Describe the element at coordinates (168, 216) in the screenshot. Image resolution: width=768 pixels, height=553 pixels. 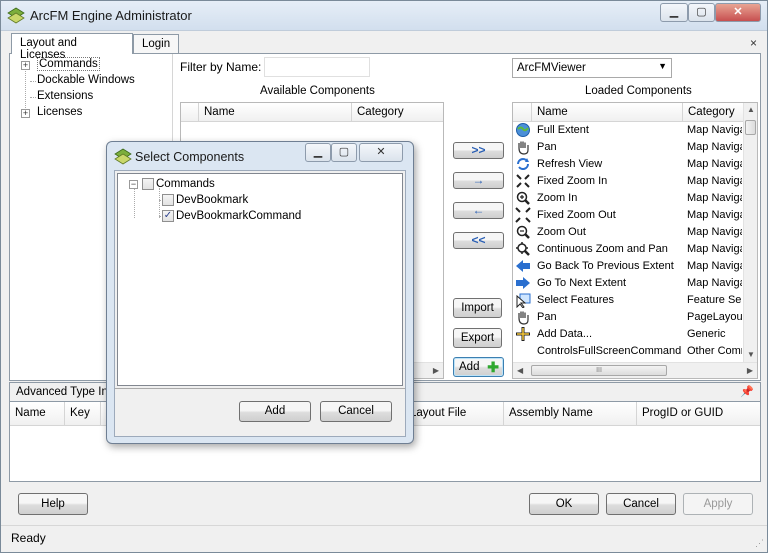
I see `checkbox-devbookmarkcommand: ✓` at that location.